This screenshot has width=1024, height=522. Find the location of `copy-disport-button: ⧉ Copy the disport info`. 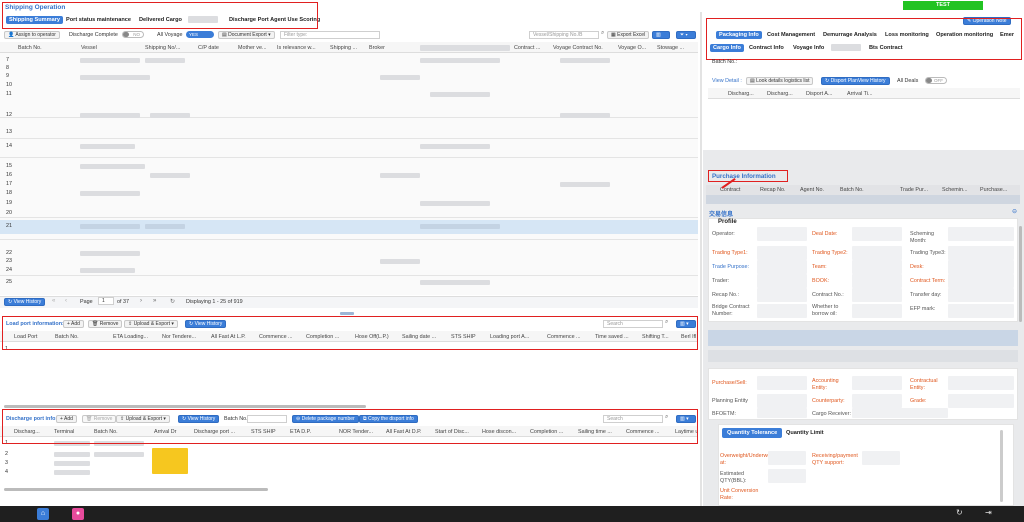

copy-disport-button: ⧉ Copy the disport info is located at coordinates (388, 419).